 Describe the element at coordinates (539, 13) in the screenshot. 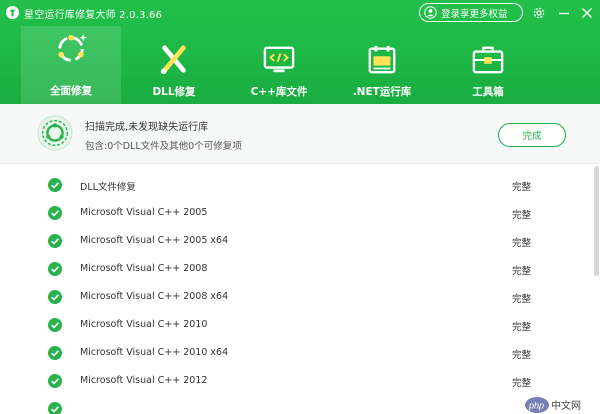

I see `settings-gear-icon` at that location.